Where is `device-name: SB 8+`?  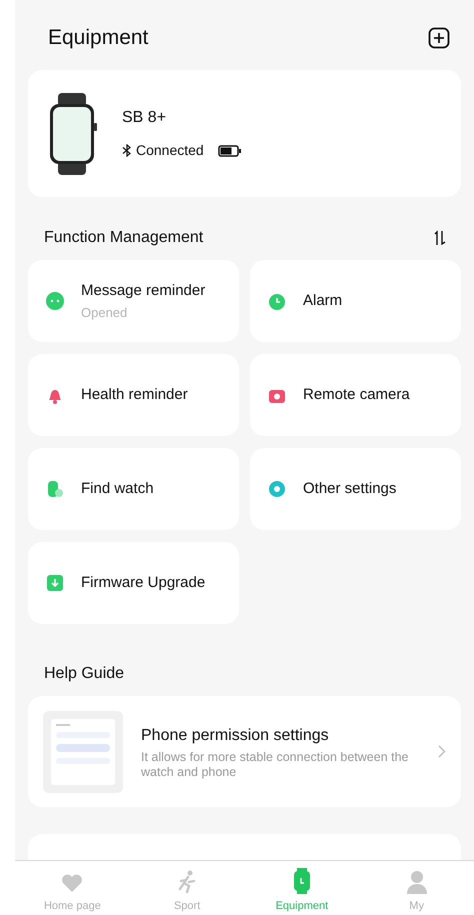
device-name: SB 8+ is located at coordinates (145, 118).